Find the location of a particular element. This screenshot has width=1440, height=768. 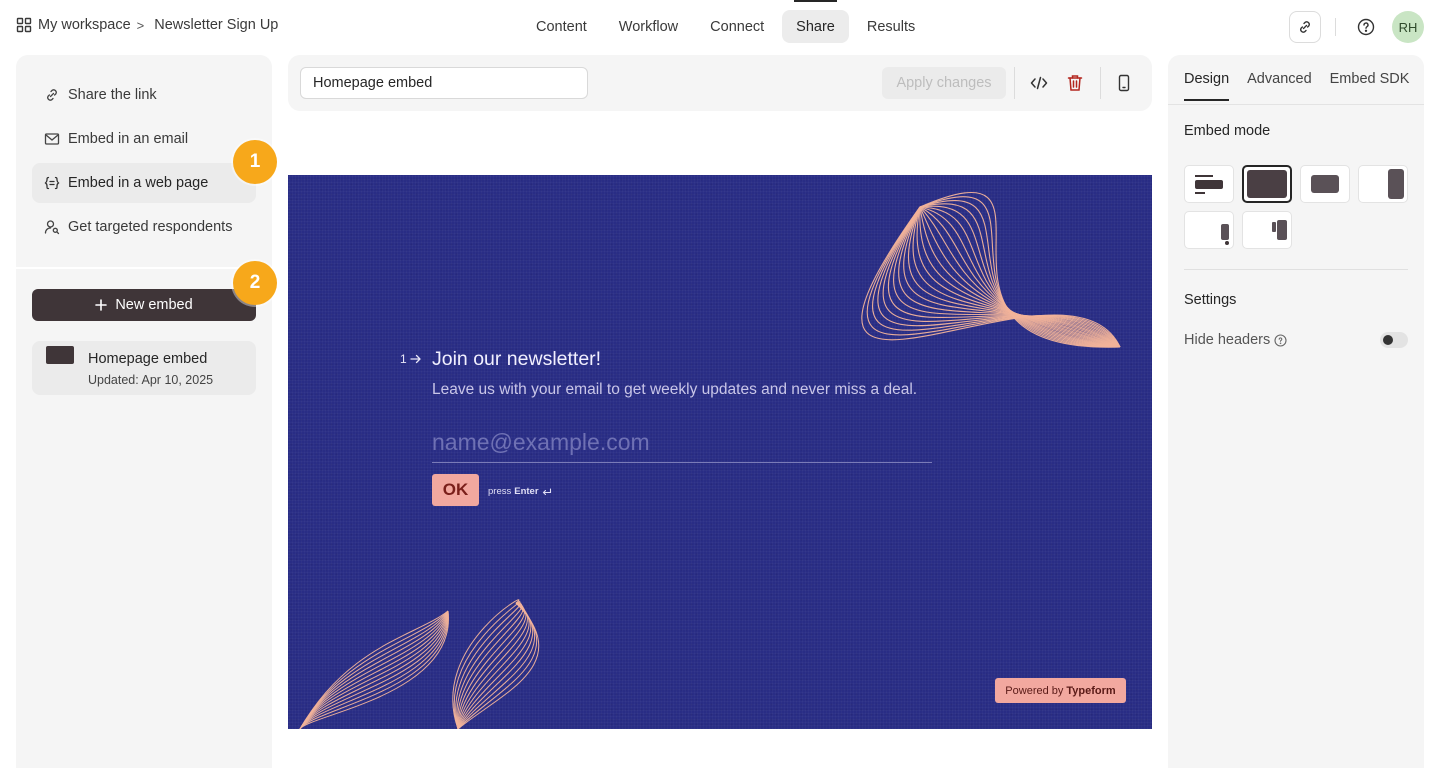

avatar: RH is located at coordinates (1408, 27).